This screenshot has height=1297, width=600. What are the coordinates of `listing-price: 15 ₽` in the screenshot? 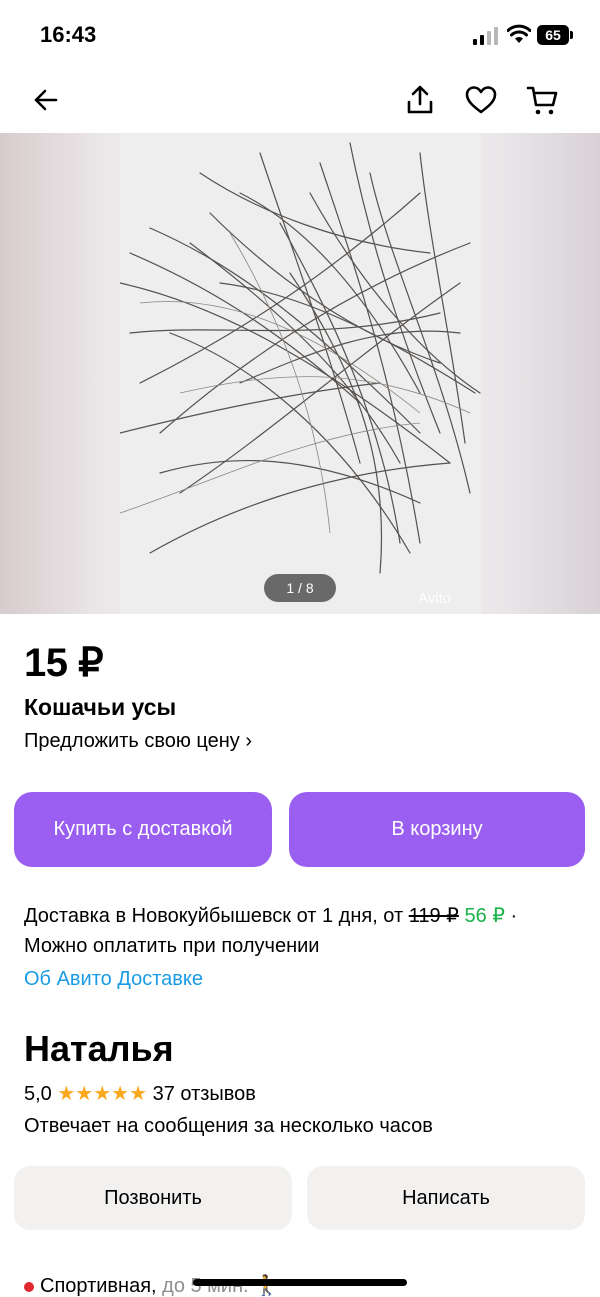 It's located at (64, 663).